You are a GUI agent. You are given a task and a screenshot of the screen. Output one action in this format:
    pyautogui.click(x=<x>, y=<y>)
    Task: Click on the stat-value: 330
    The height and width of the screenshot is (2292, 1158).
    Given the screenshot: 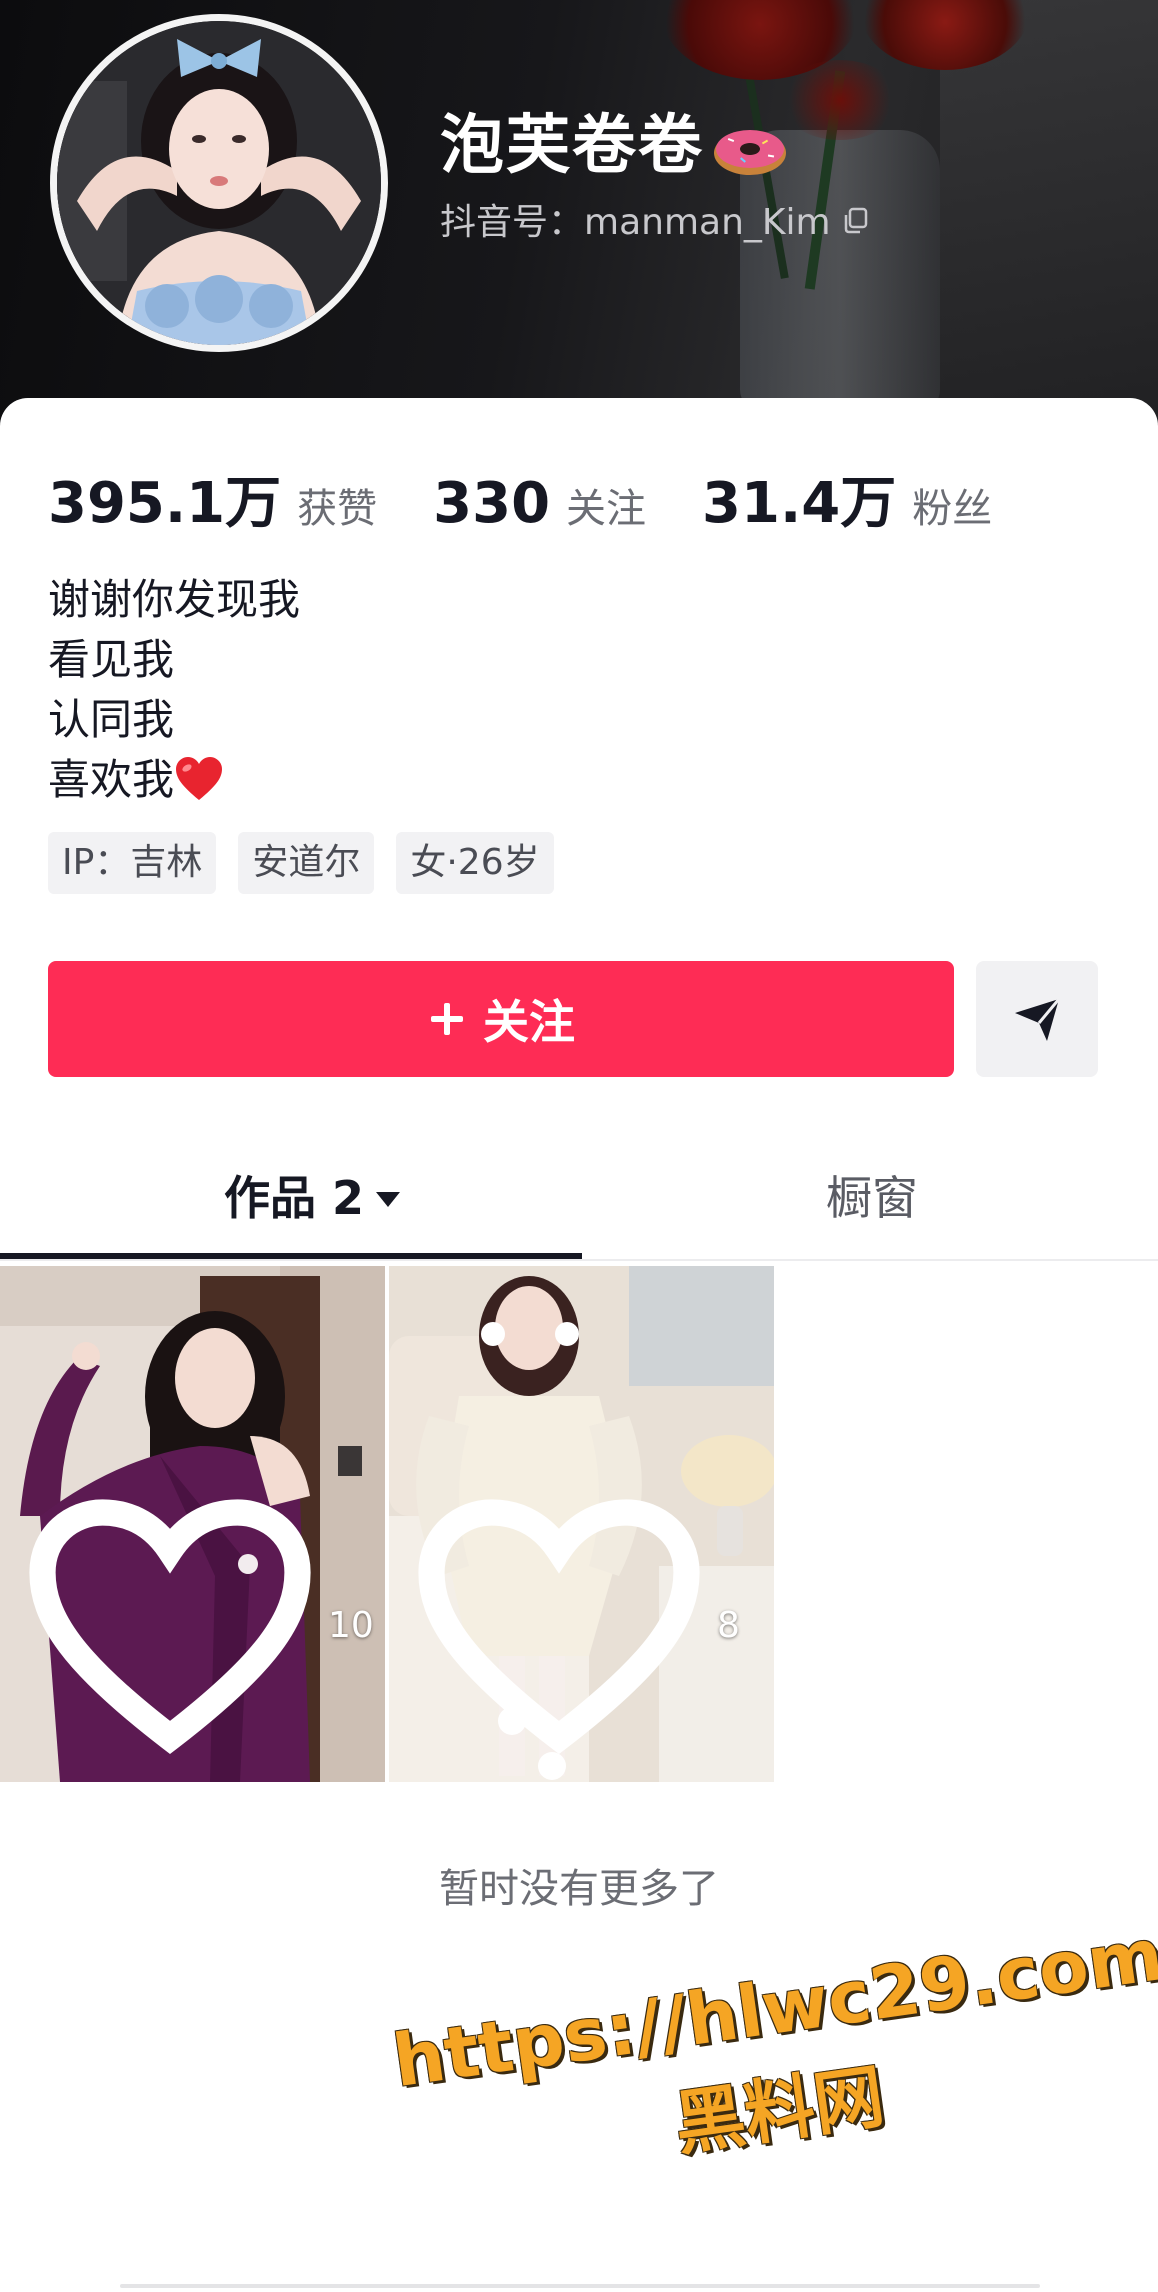 What is the action you would take?
    pyautogui.click(x=492, y=503)
    